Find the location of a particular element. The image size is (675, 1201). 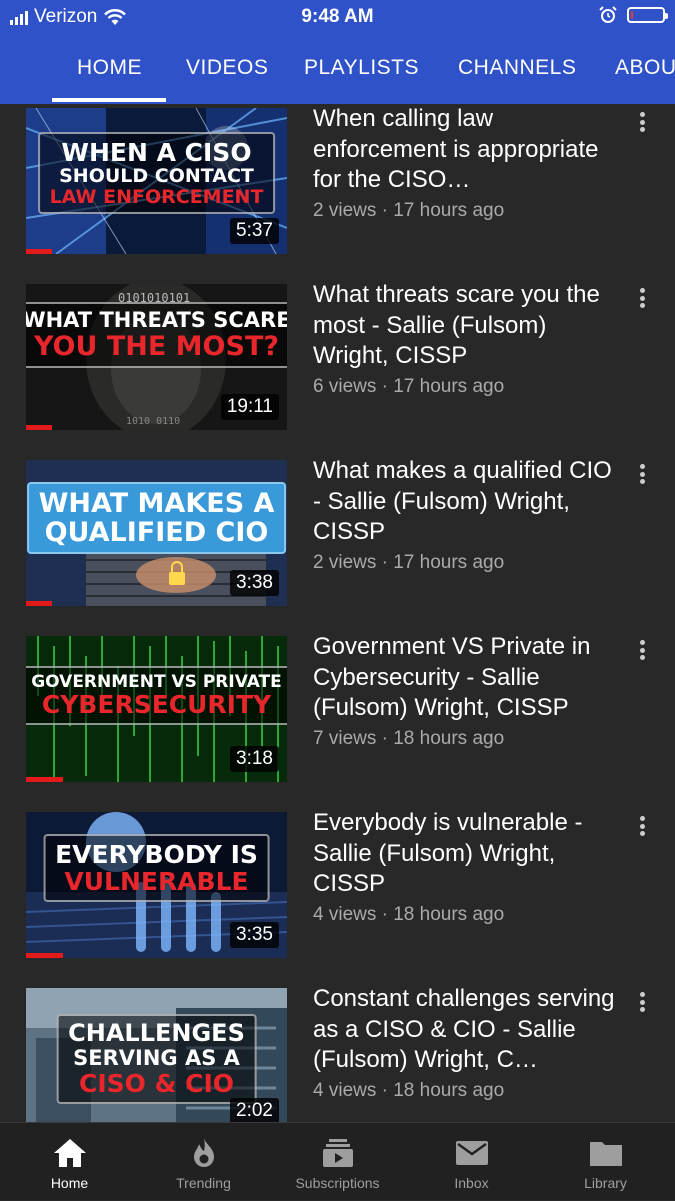

caption-line: WHAT THREATS SCARE is located at coordinates (156, 320).